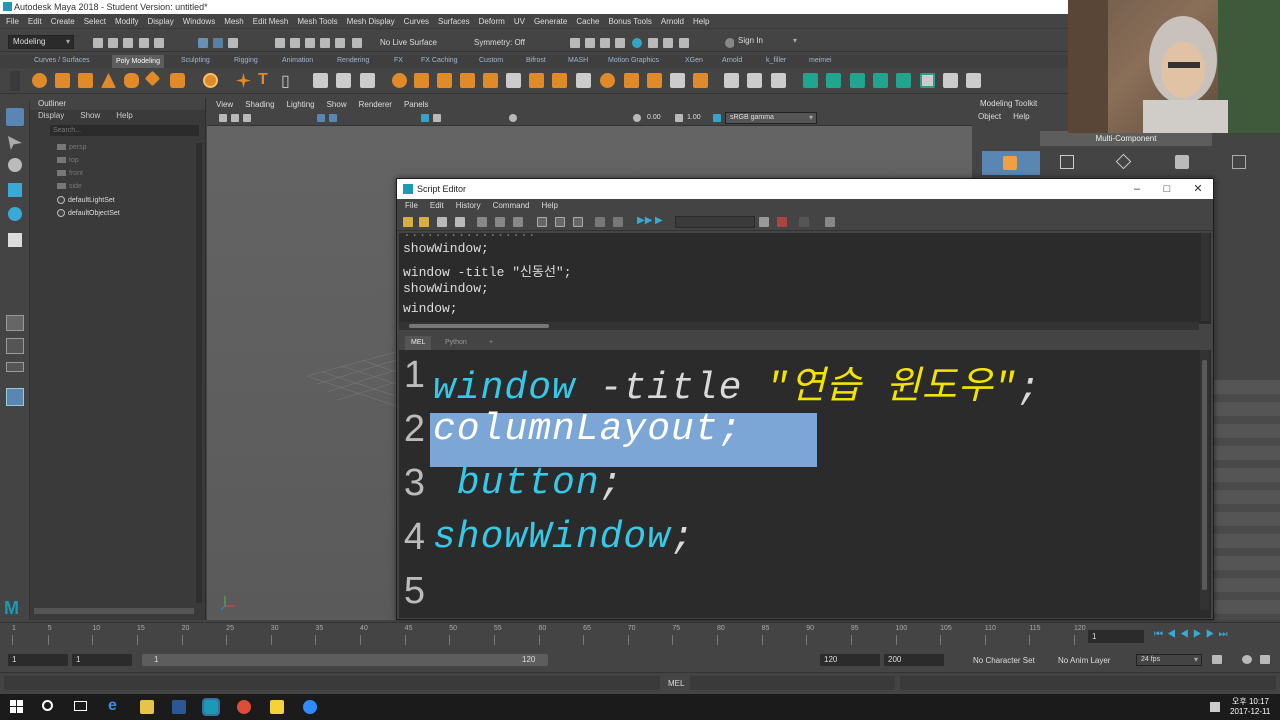  Describe the element at coordinates (70, 174) in the screenshot. I see `outliner-item-front: front` at that location.